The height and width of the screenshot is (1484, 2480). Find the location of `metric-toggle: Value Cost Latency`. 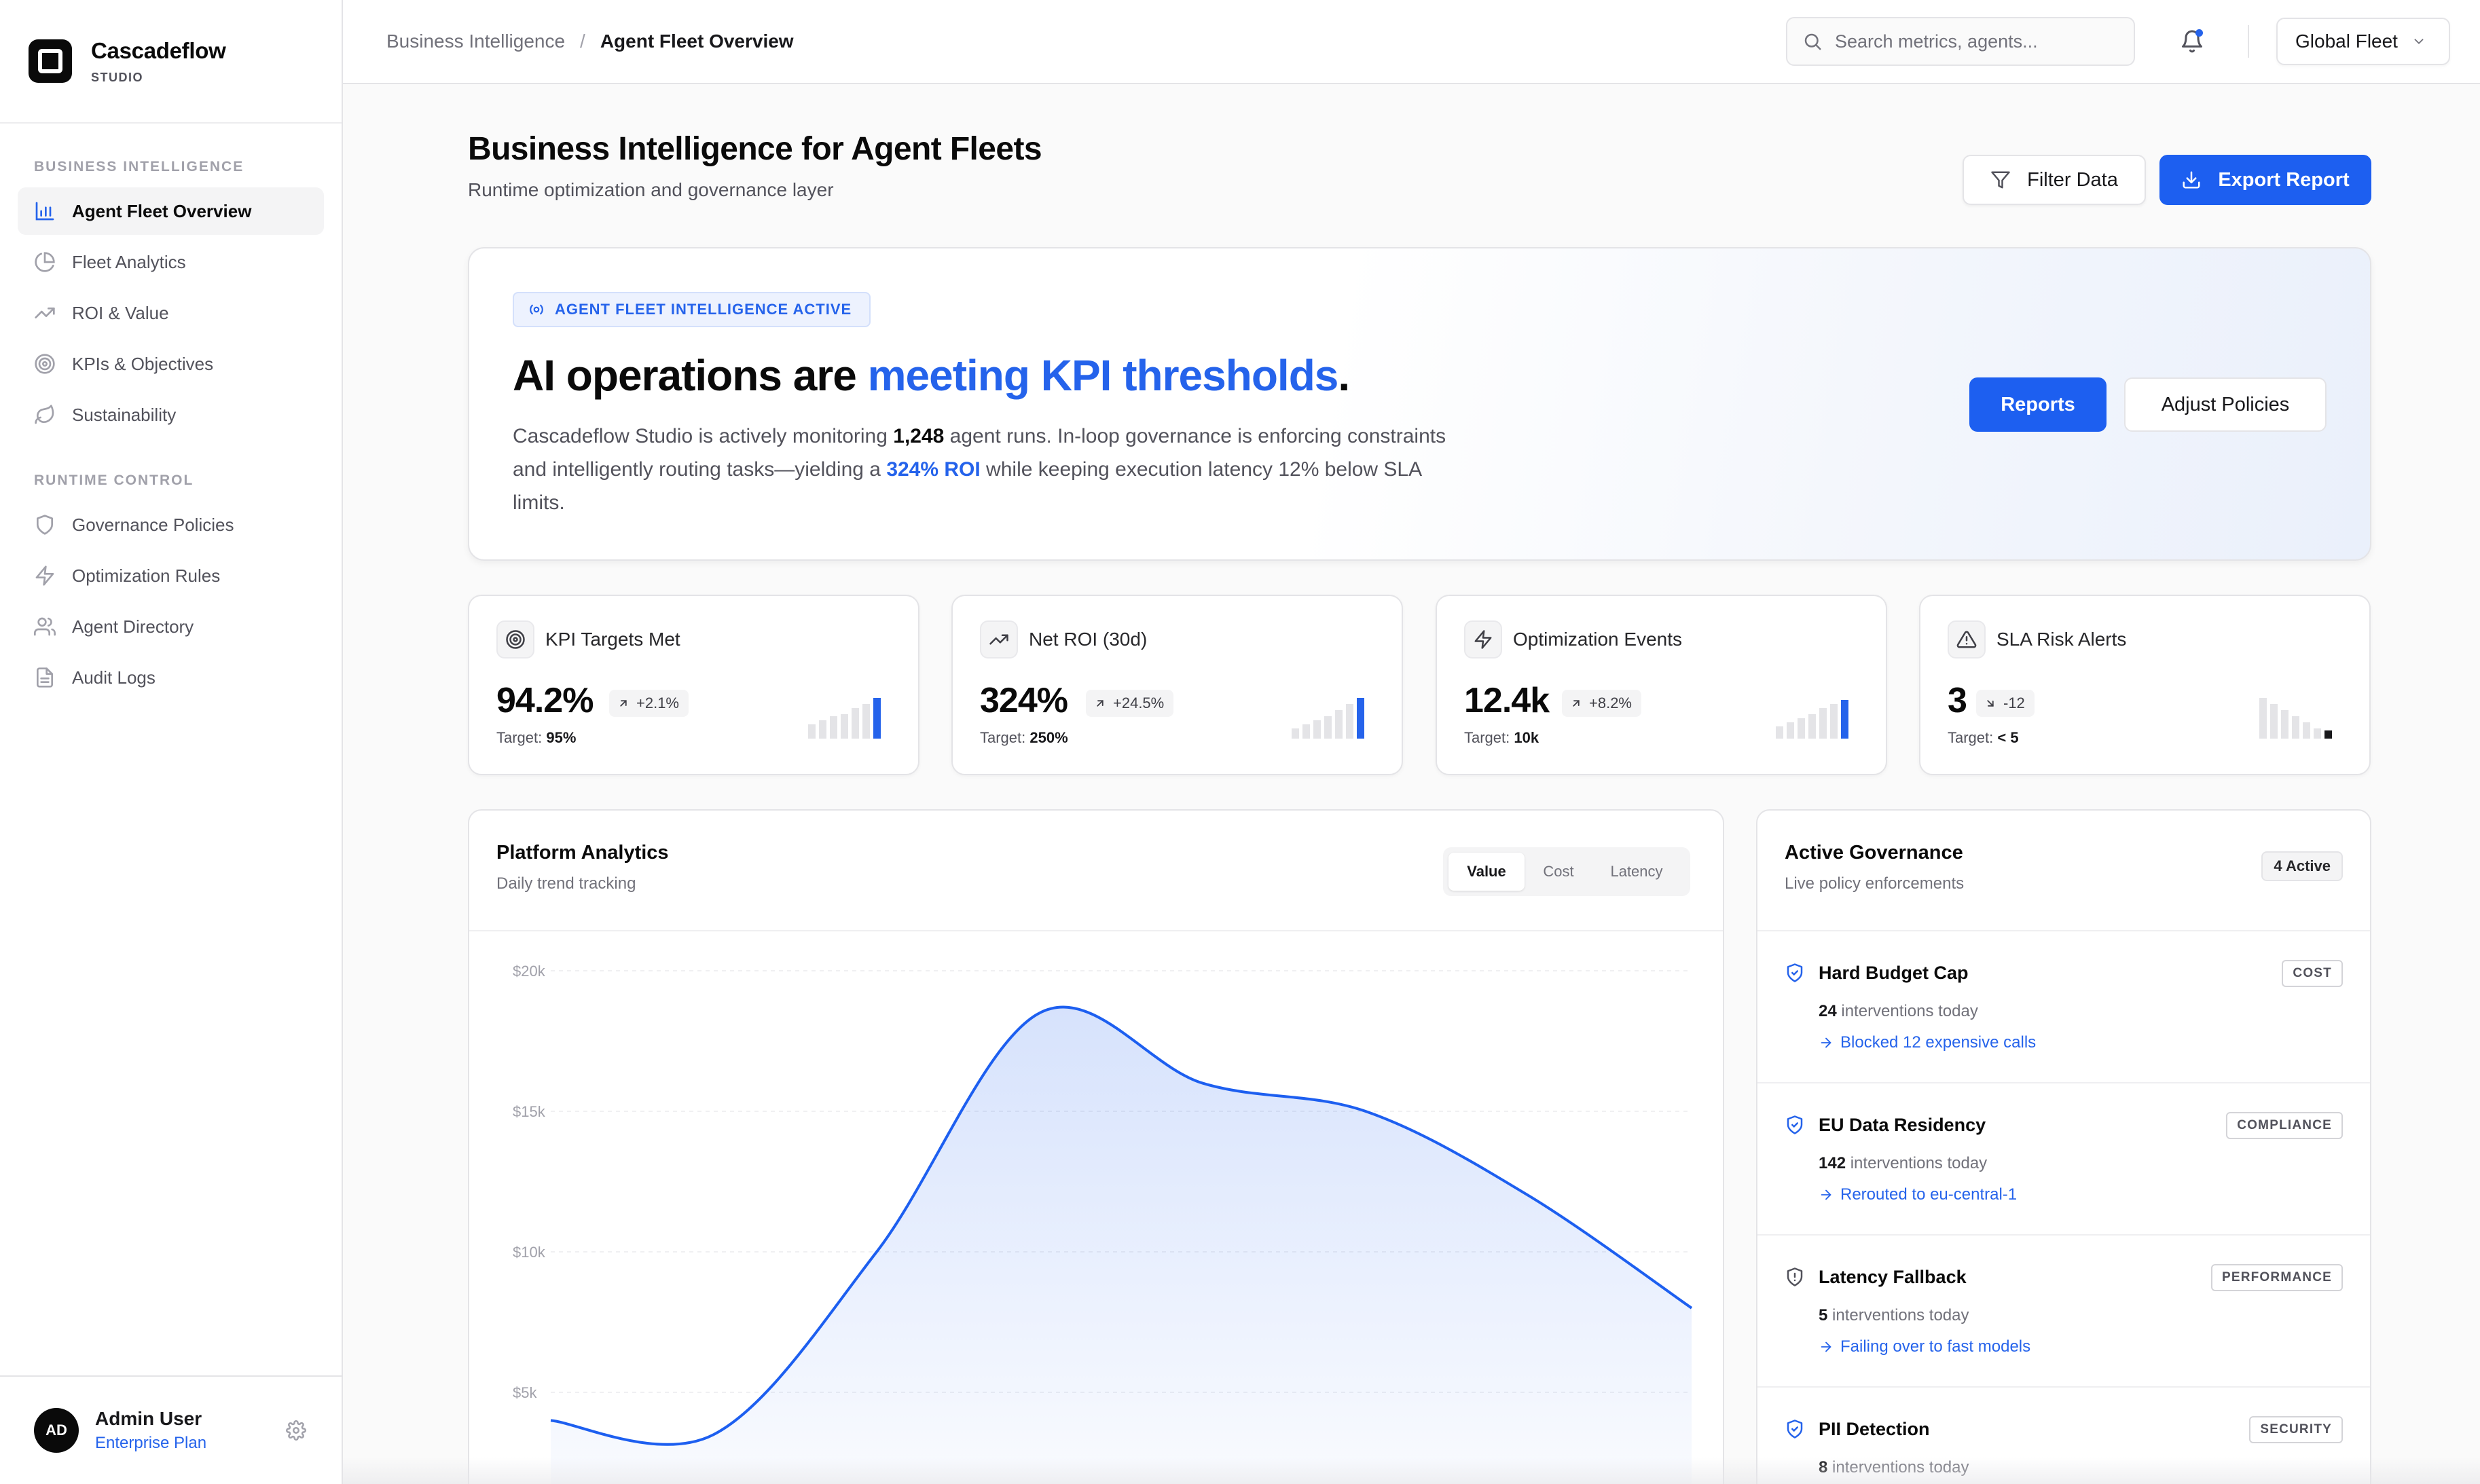

metric-toggle: Value Cost Latency is located at coordinates (1566, 872).